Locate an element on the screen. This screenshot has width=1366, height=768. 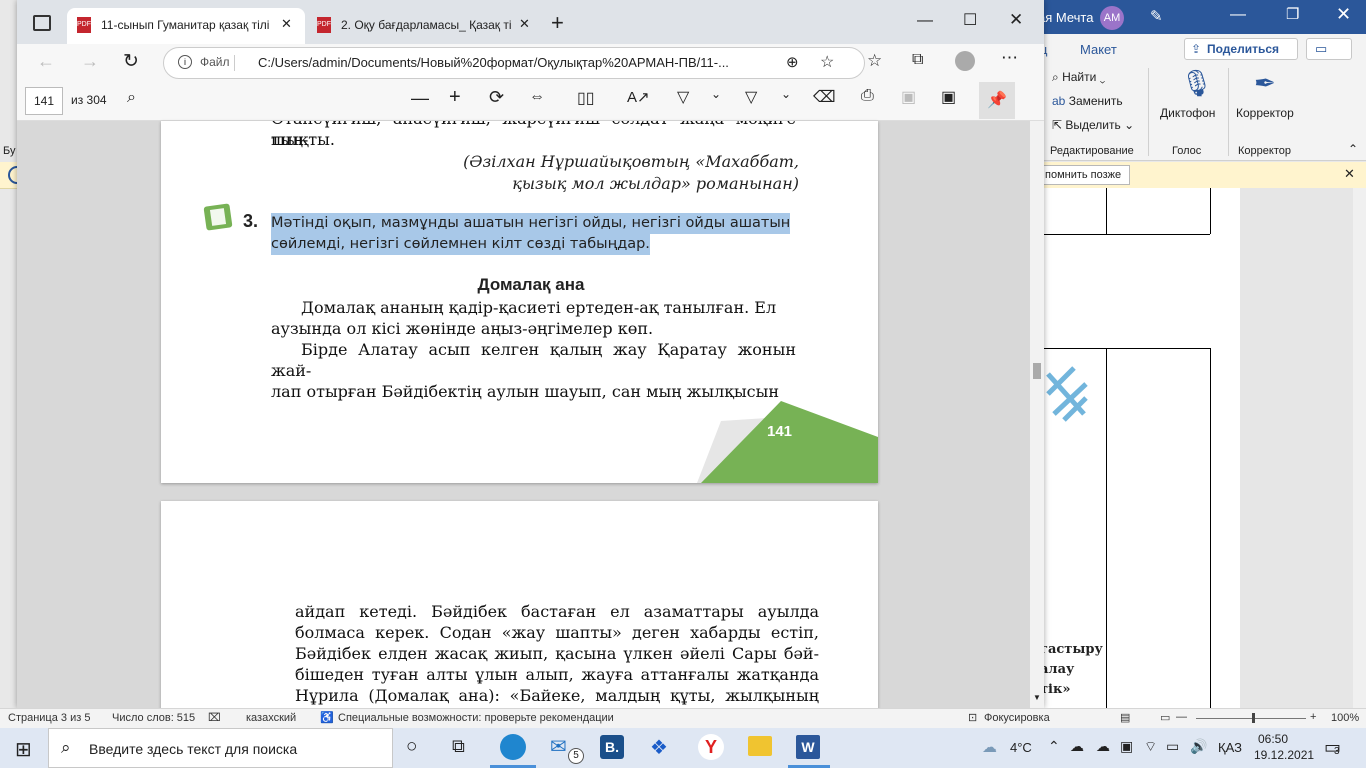
refresh-icon: ↻ is located at coordinates (131, 61).